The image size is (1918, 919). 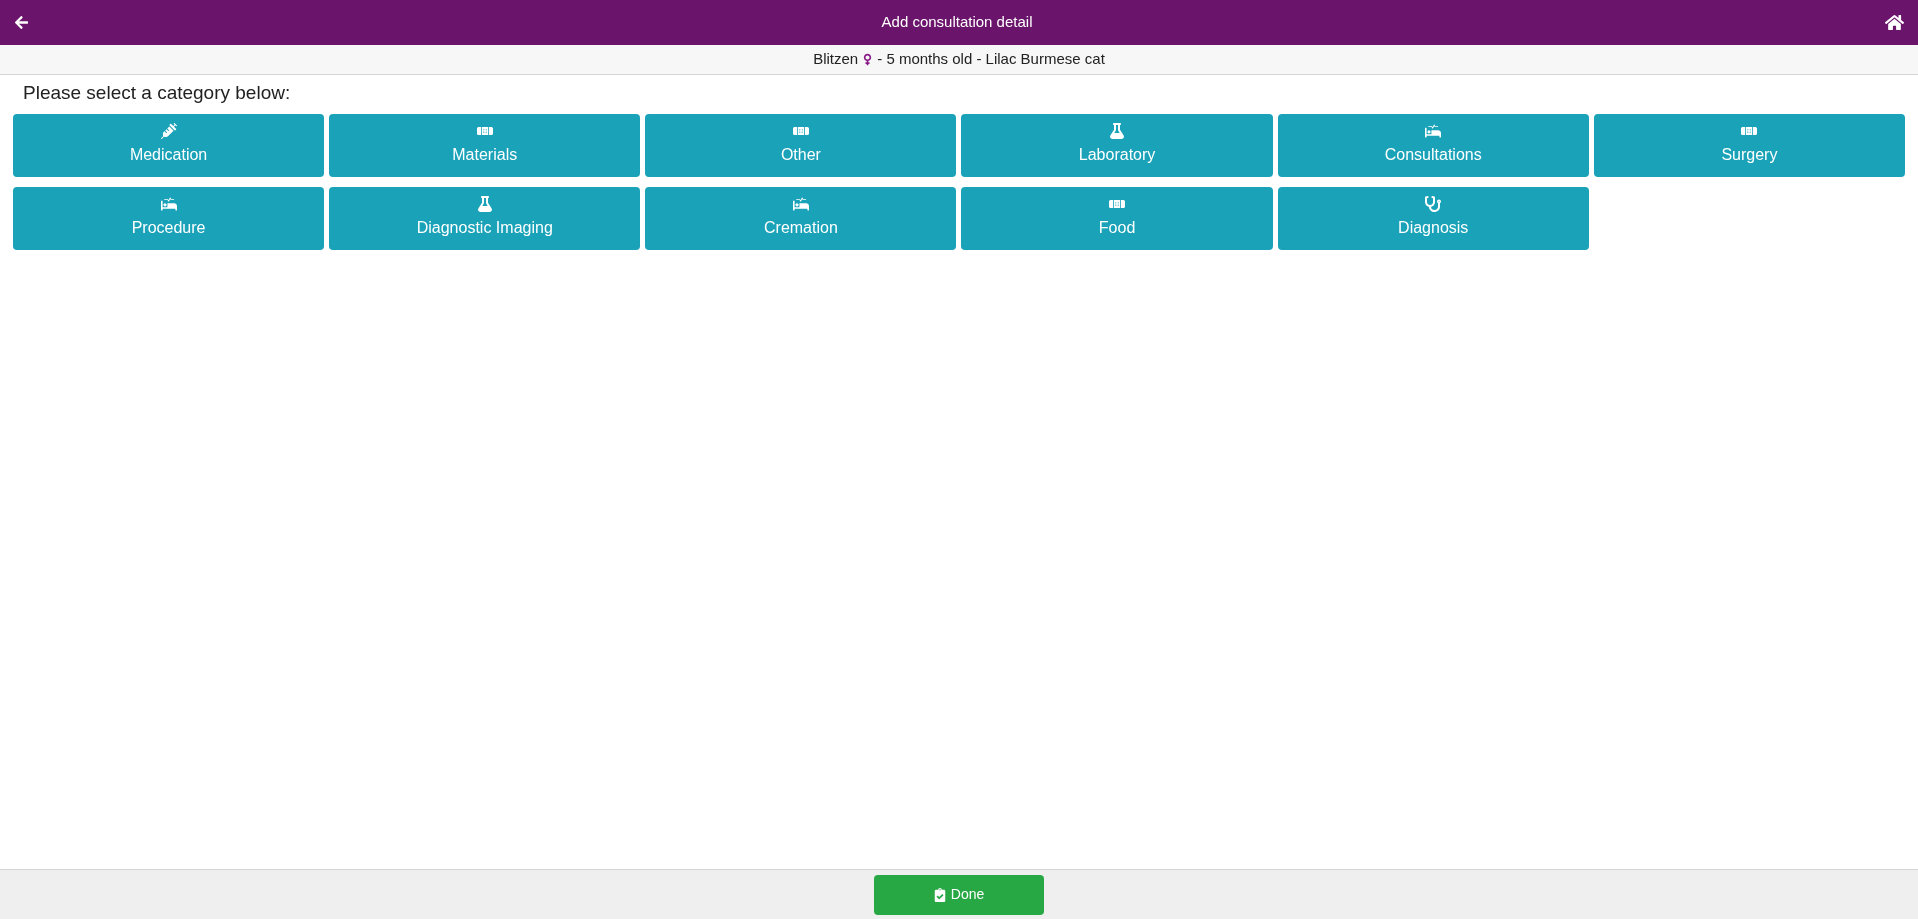 I want to click on category-prompt: Please select a category below:, so click(x=157, y=93).